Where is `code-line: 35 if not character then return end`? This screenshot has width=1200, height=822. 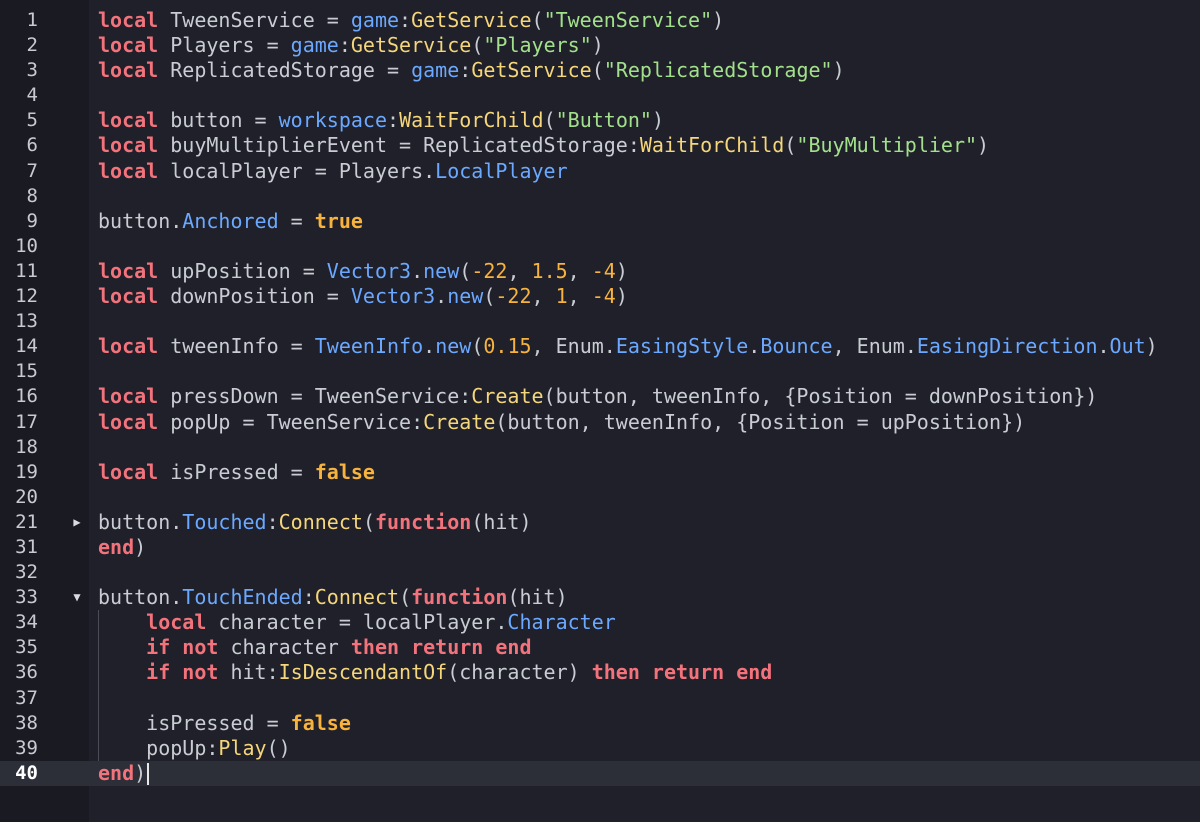 code-line: 35 if not character then return end is located at coordinates (600, 648).